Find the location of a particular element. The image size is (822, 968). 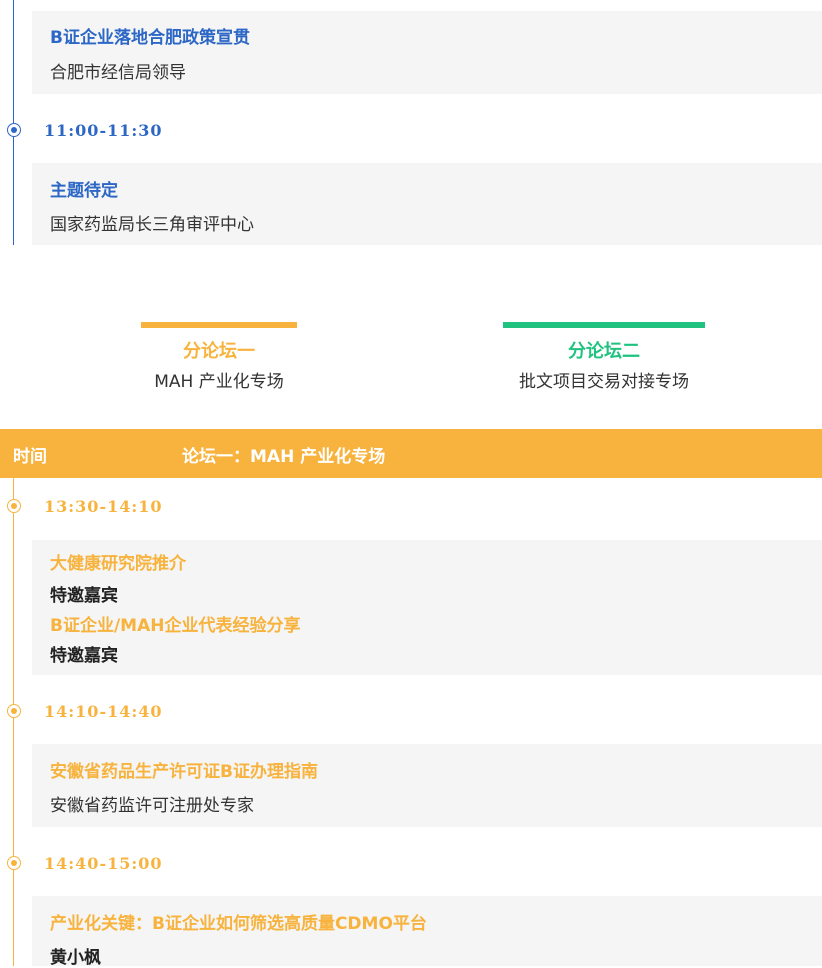

agenda-title: 安徽省药品生产许可证B证办理指南 is located at coordinates (184, 772).